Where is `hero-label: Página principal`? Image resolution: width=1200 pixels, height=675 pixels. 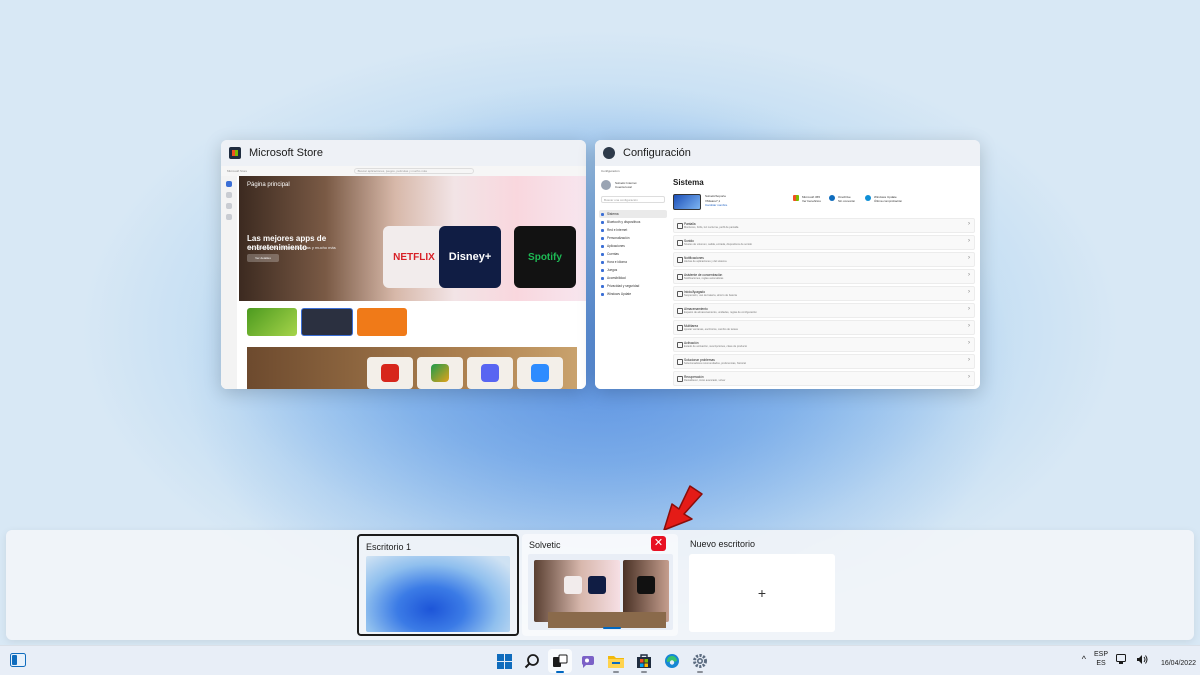
hero-label: Página principal is located at coordinates (268, 185).